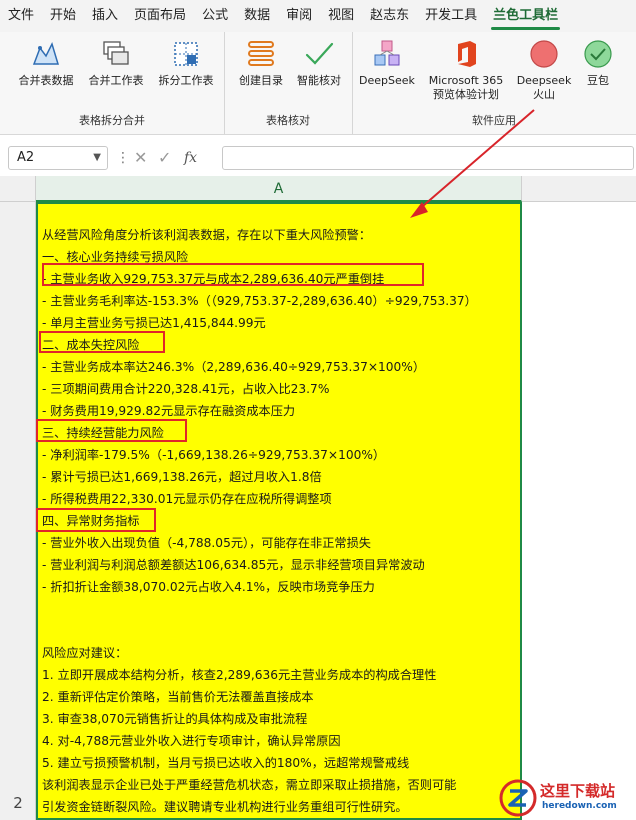 Image resolution: width=636 pixels, height=820 pixels. Describe the element at coordinates (598, 54) in the screenshot. I see `green-check-circle-icon` at that location.